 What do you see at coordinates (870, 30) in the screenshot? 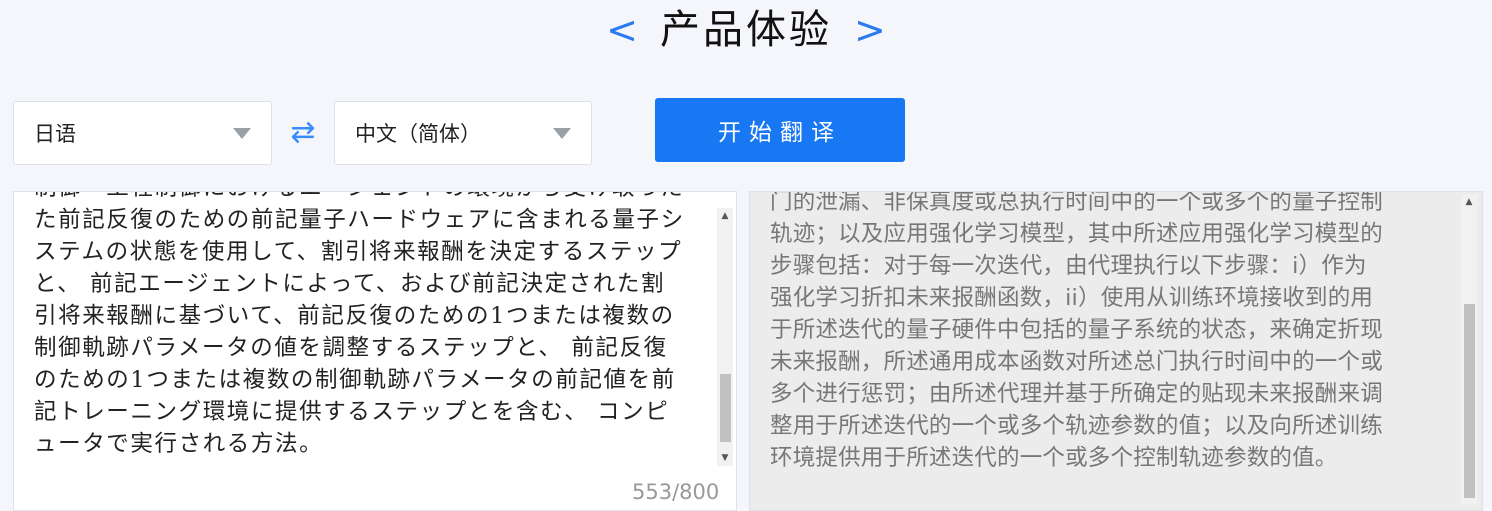
I see `next-arrow-icon: >` at bounding box center [870, 30].